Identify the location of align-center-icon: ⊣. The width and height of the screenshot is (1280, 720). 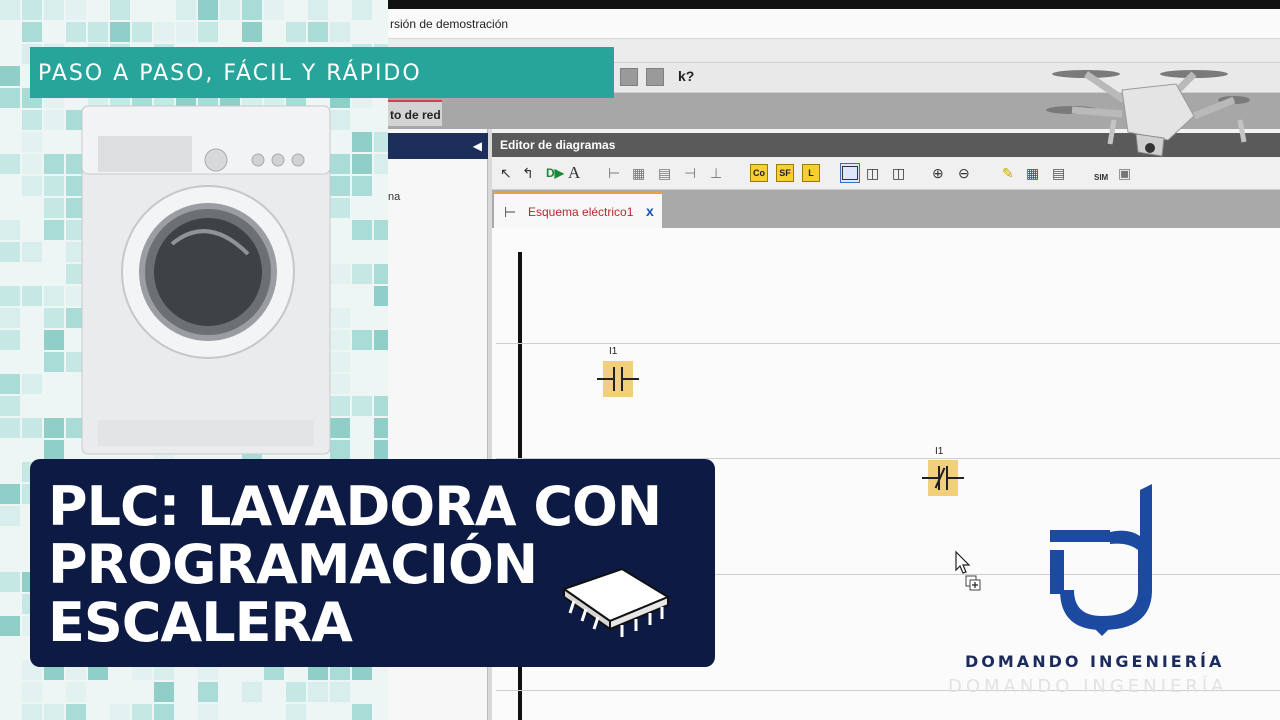
(690, 173).